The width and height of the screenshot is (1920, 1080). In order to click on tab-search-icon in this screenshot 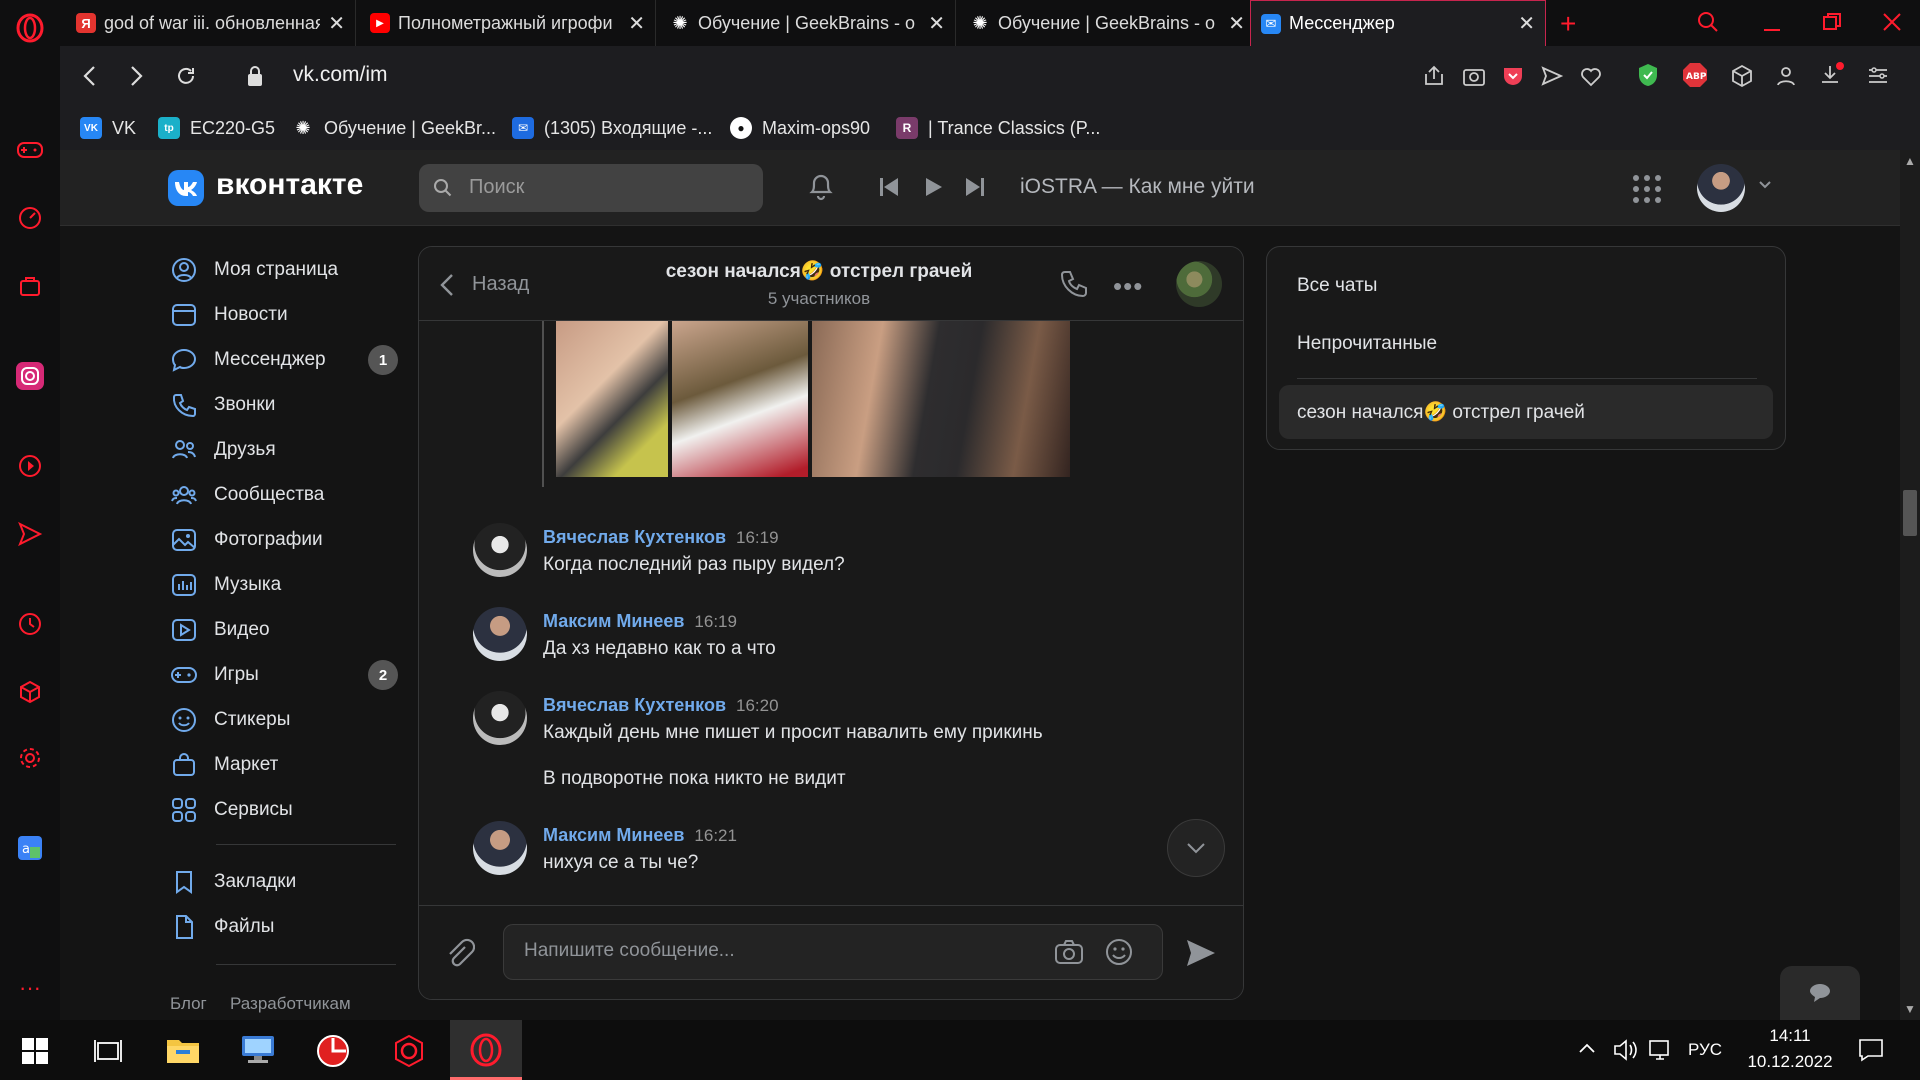, I will do `click(1708, 22)`.